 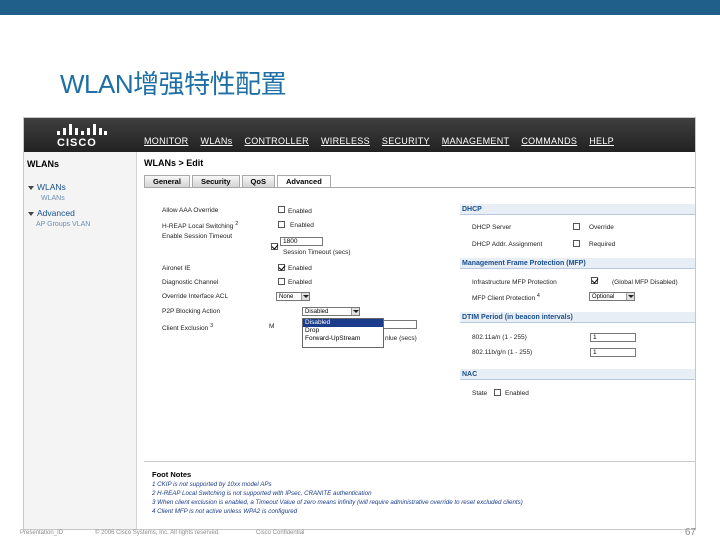 I want to click on hreap-switching-label: H-REAP Local Switching 2, so click(x=200, y=225).